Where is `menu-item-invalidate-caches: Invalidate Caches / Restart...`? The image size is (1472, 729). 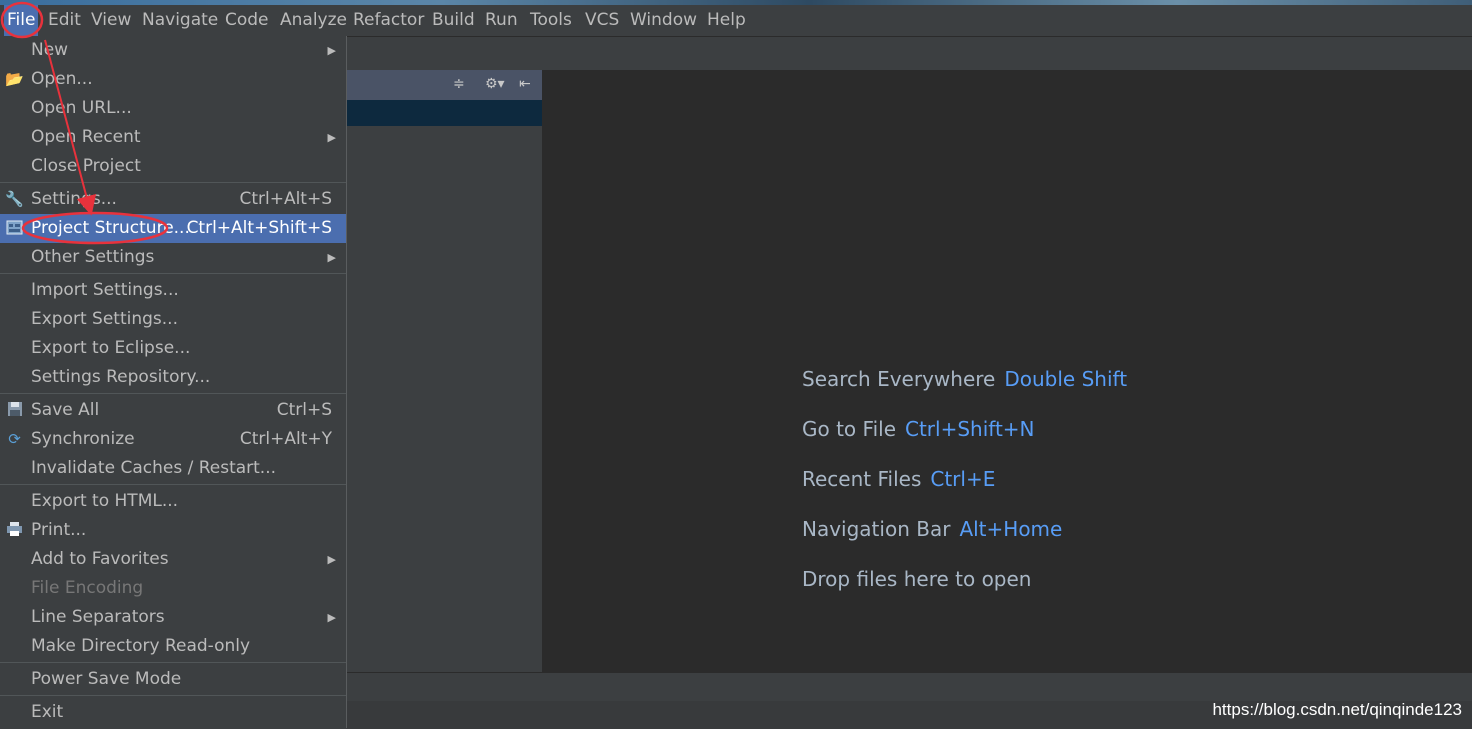 menu-item-invalidate-caches: Invalidate Caches / Restart... is located at coordinates (173, 468).